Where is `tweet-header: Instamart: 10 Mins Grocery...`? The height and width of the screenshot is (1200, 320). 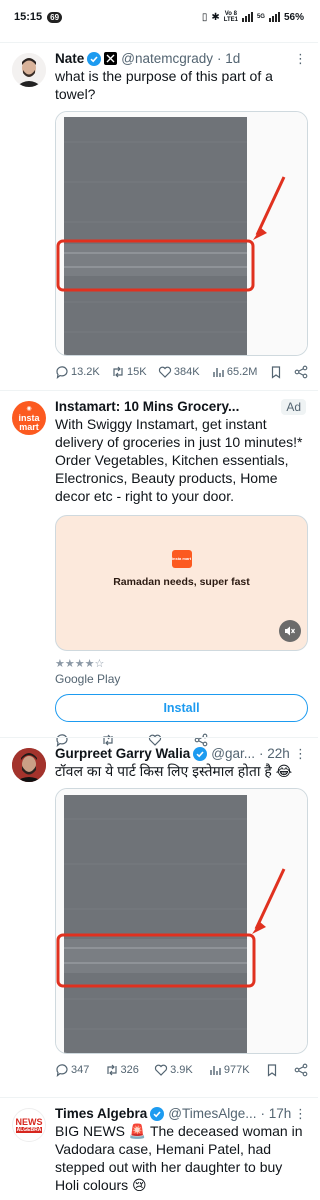
tweet-header: Instamart: 10 Mins Grocery... is located at coordinates (181, 406).